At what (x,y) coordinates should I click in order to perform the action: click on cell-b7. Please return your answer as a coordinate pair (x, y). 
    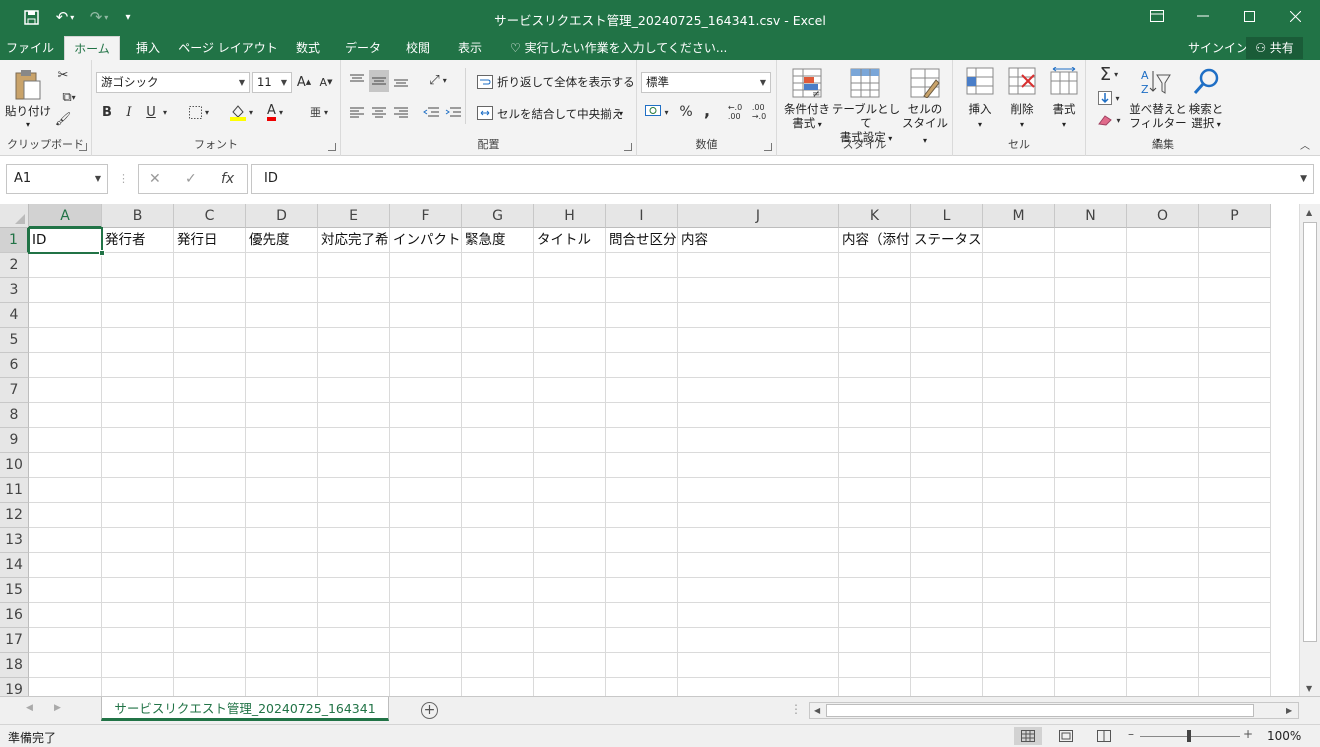
    Looking at the image, I should click on (138, 390).